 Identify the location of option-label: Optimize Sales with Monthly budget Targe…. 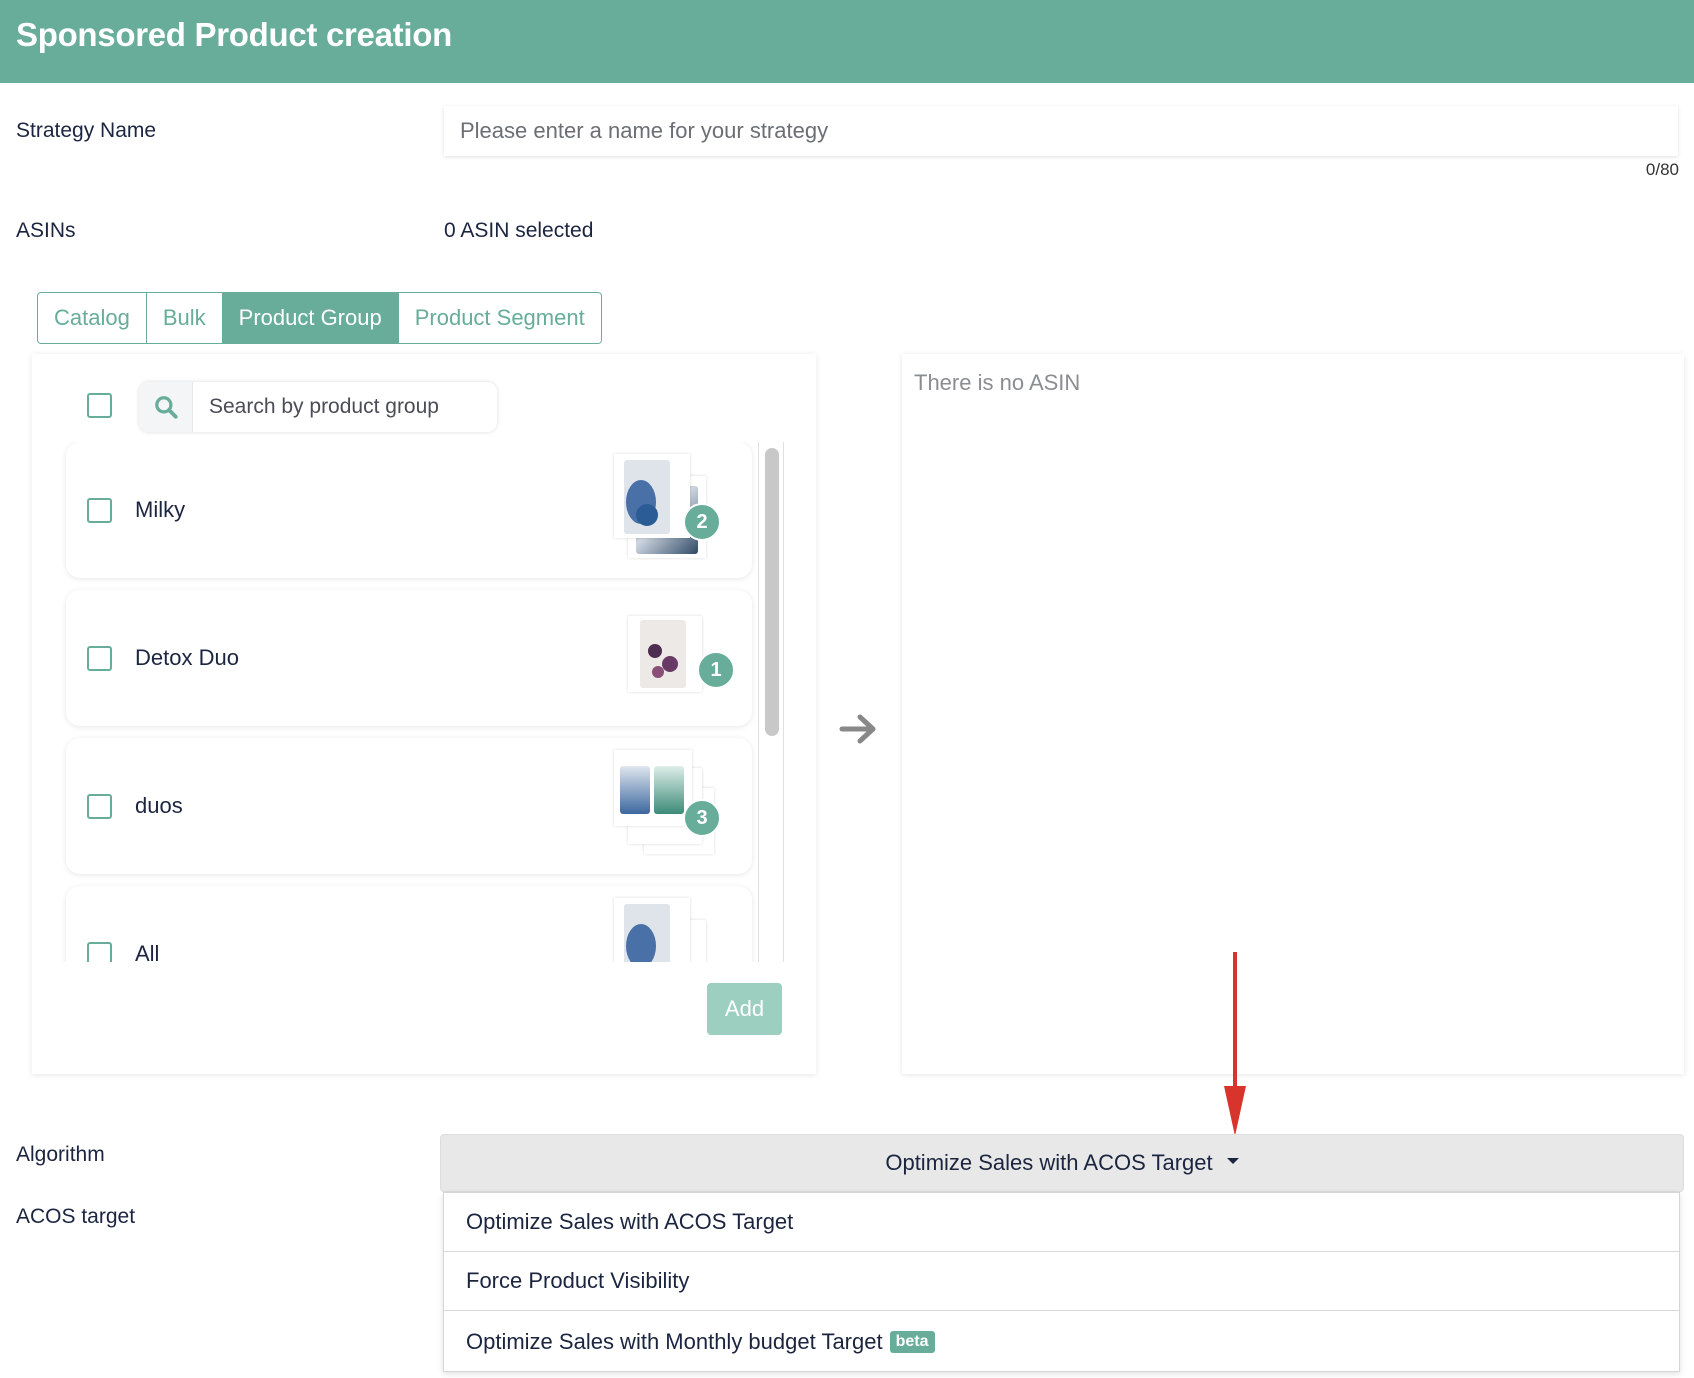
(674, 1341).